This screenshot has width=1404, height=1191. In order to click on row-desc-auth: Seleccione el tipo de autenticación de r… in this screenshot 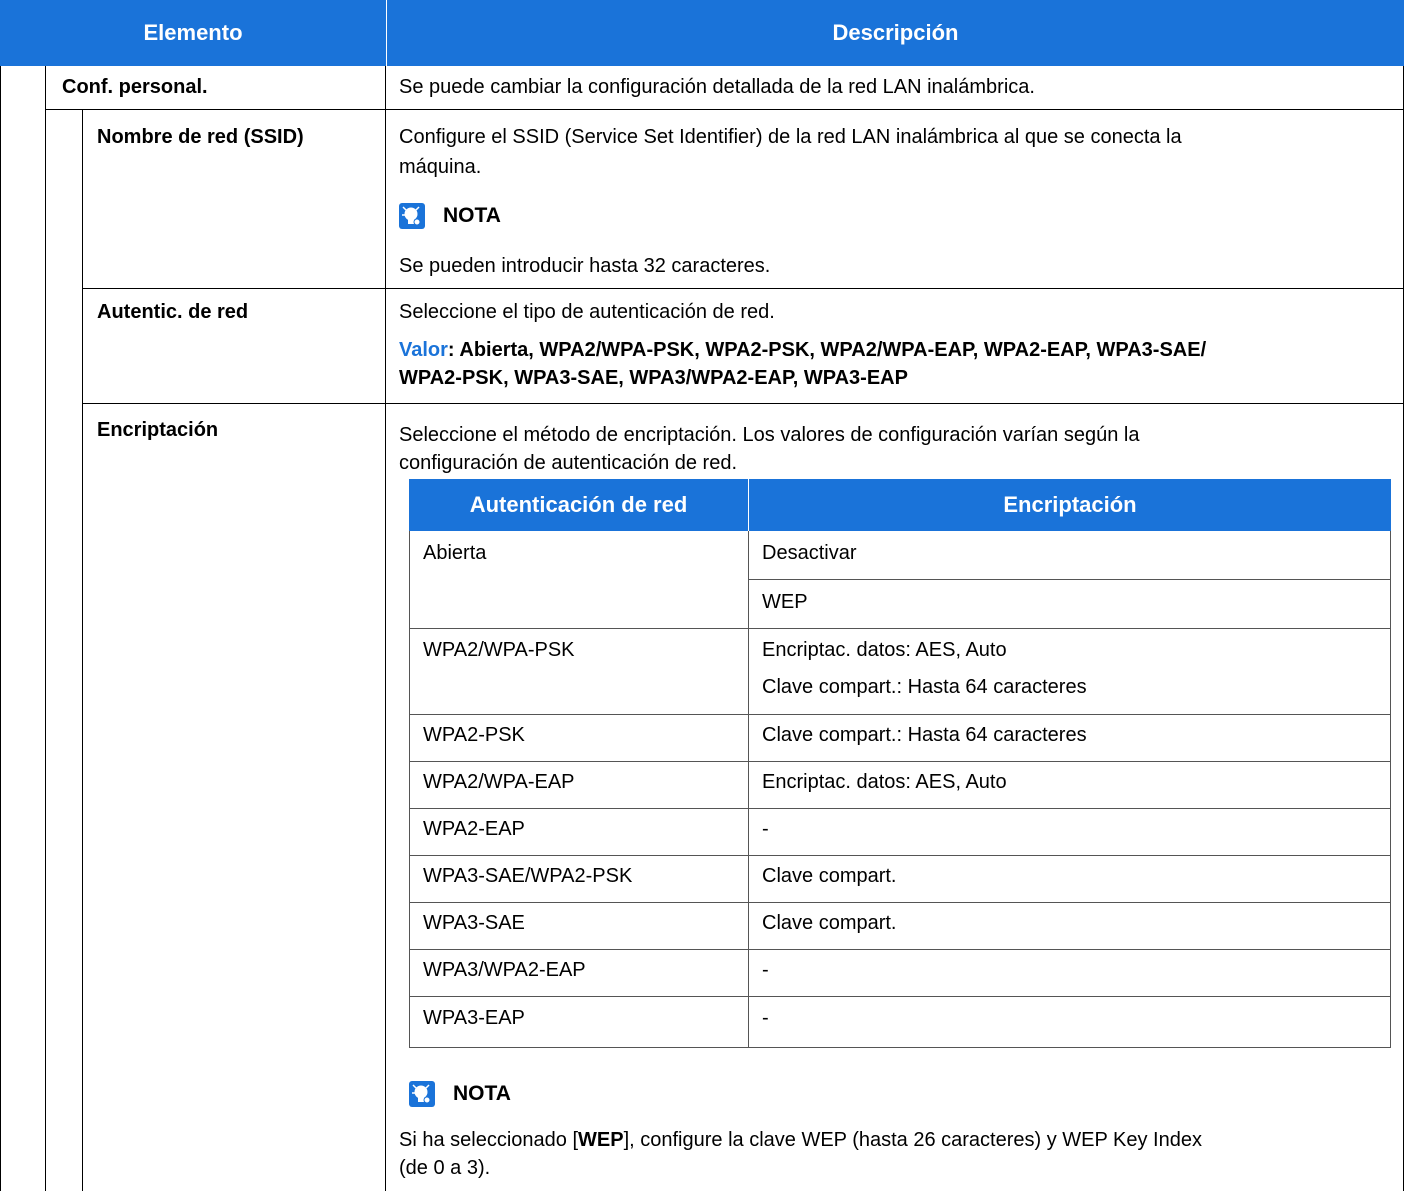, I will do `click(587, 312)`.